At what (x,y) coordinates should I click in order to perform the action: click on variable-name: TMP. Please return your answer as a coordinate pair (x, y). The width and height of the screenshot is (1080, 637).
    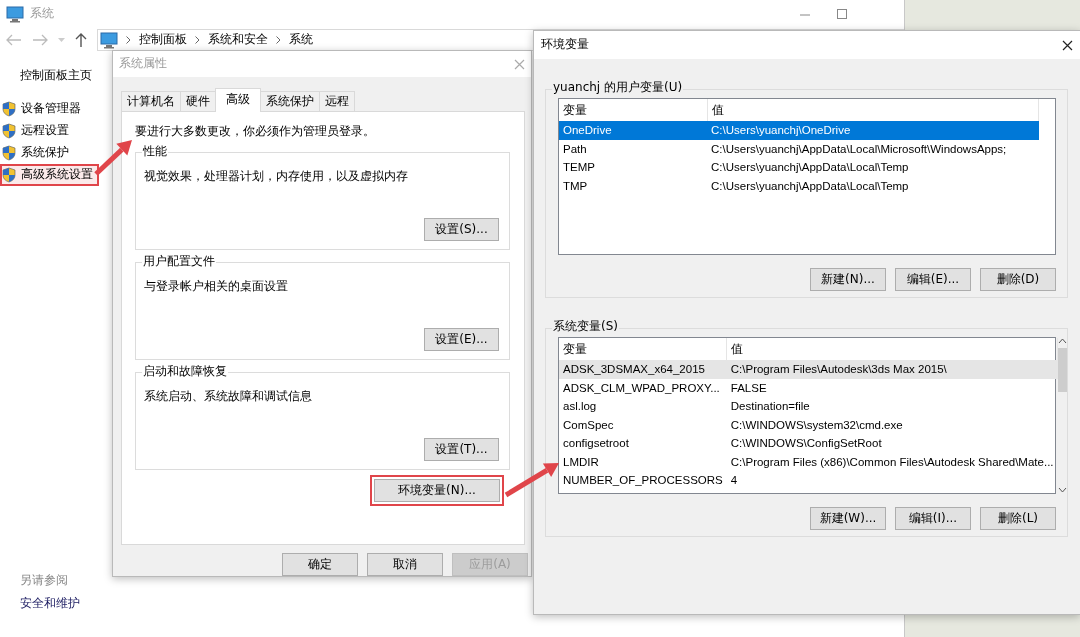
    Looking at the image, I should click on (633, 185).